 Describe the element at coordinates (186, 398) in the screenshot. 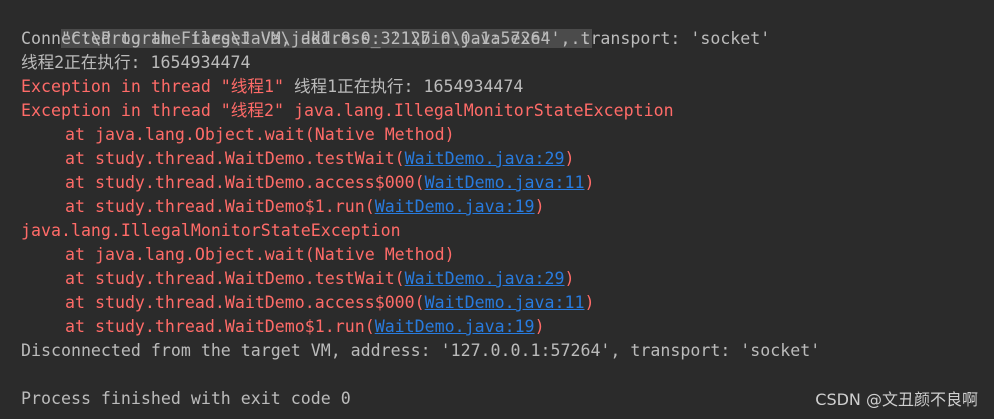

I see `process-finished-message: Process finished with exit code 0` at that location.